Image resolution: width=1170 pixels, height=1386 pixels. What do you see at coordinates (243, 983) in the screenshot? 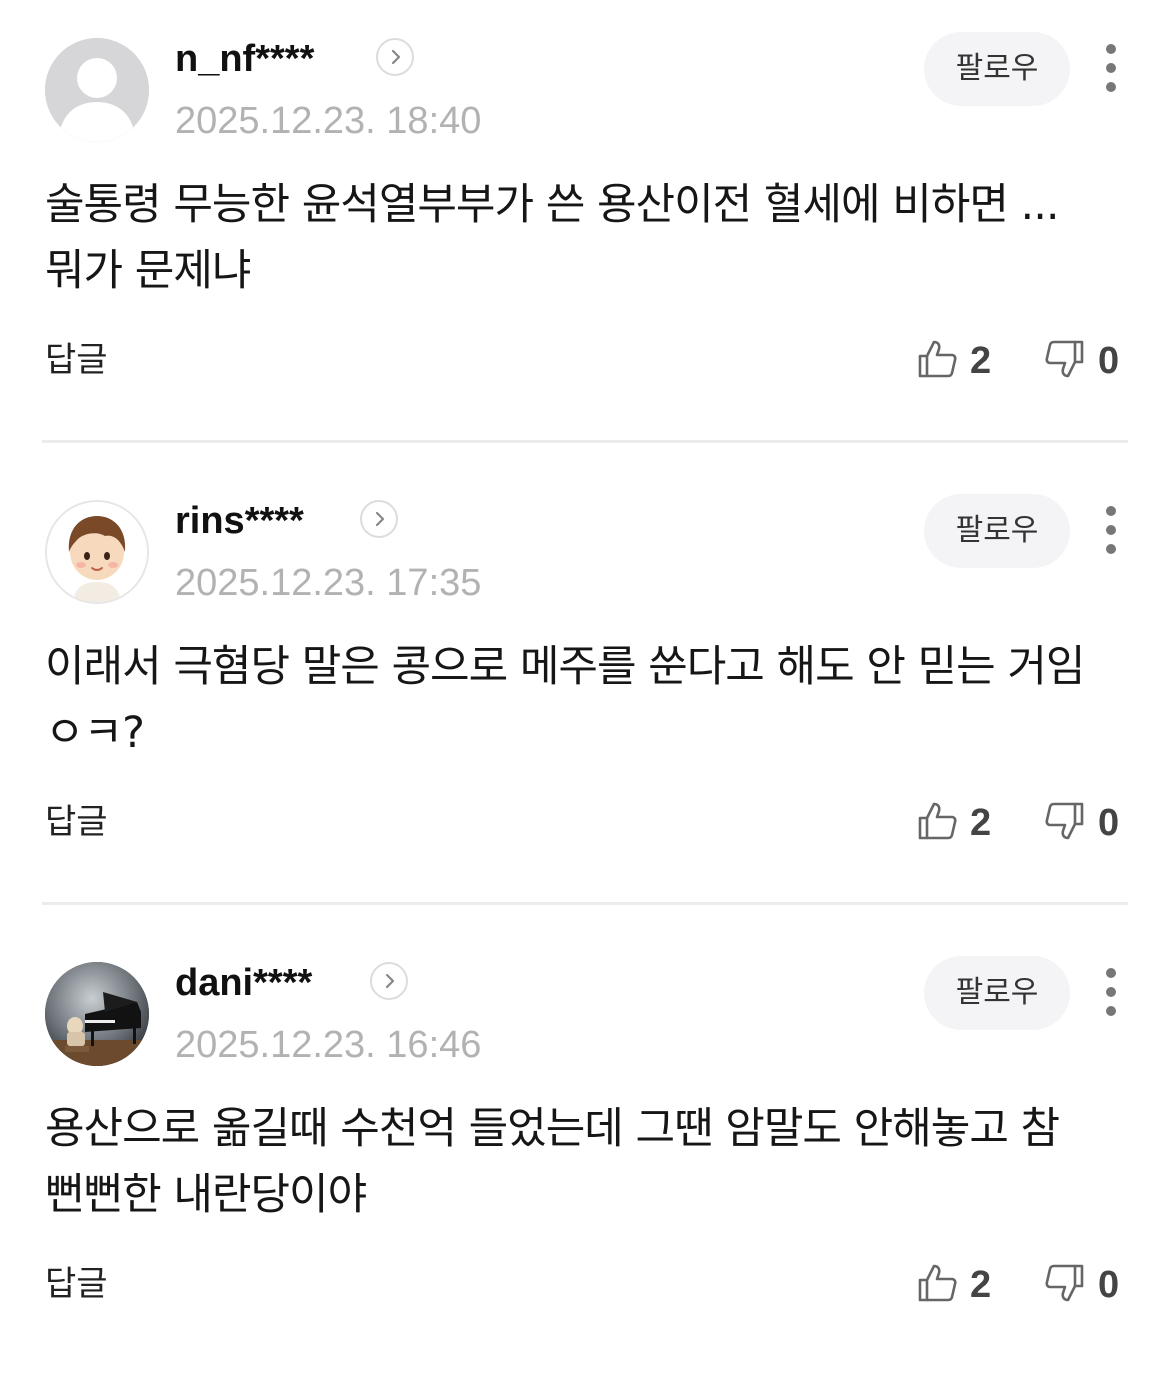
I see `username: dani****` at bounding box center [243, 983].